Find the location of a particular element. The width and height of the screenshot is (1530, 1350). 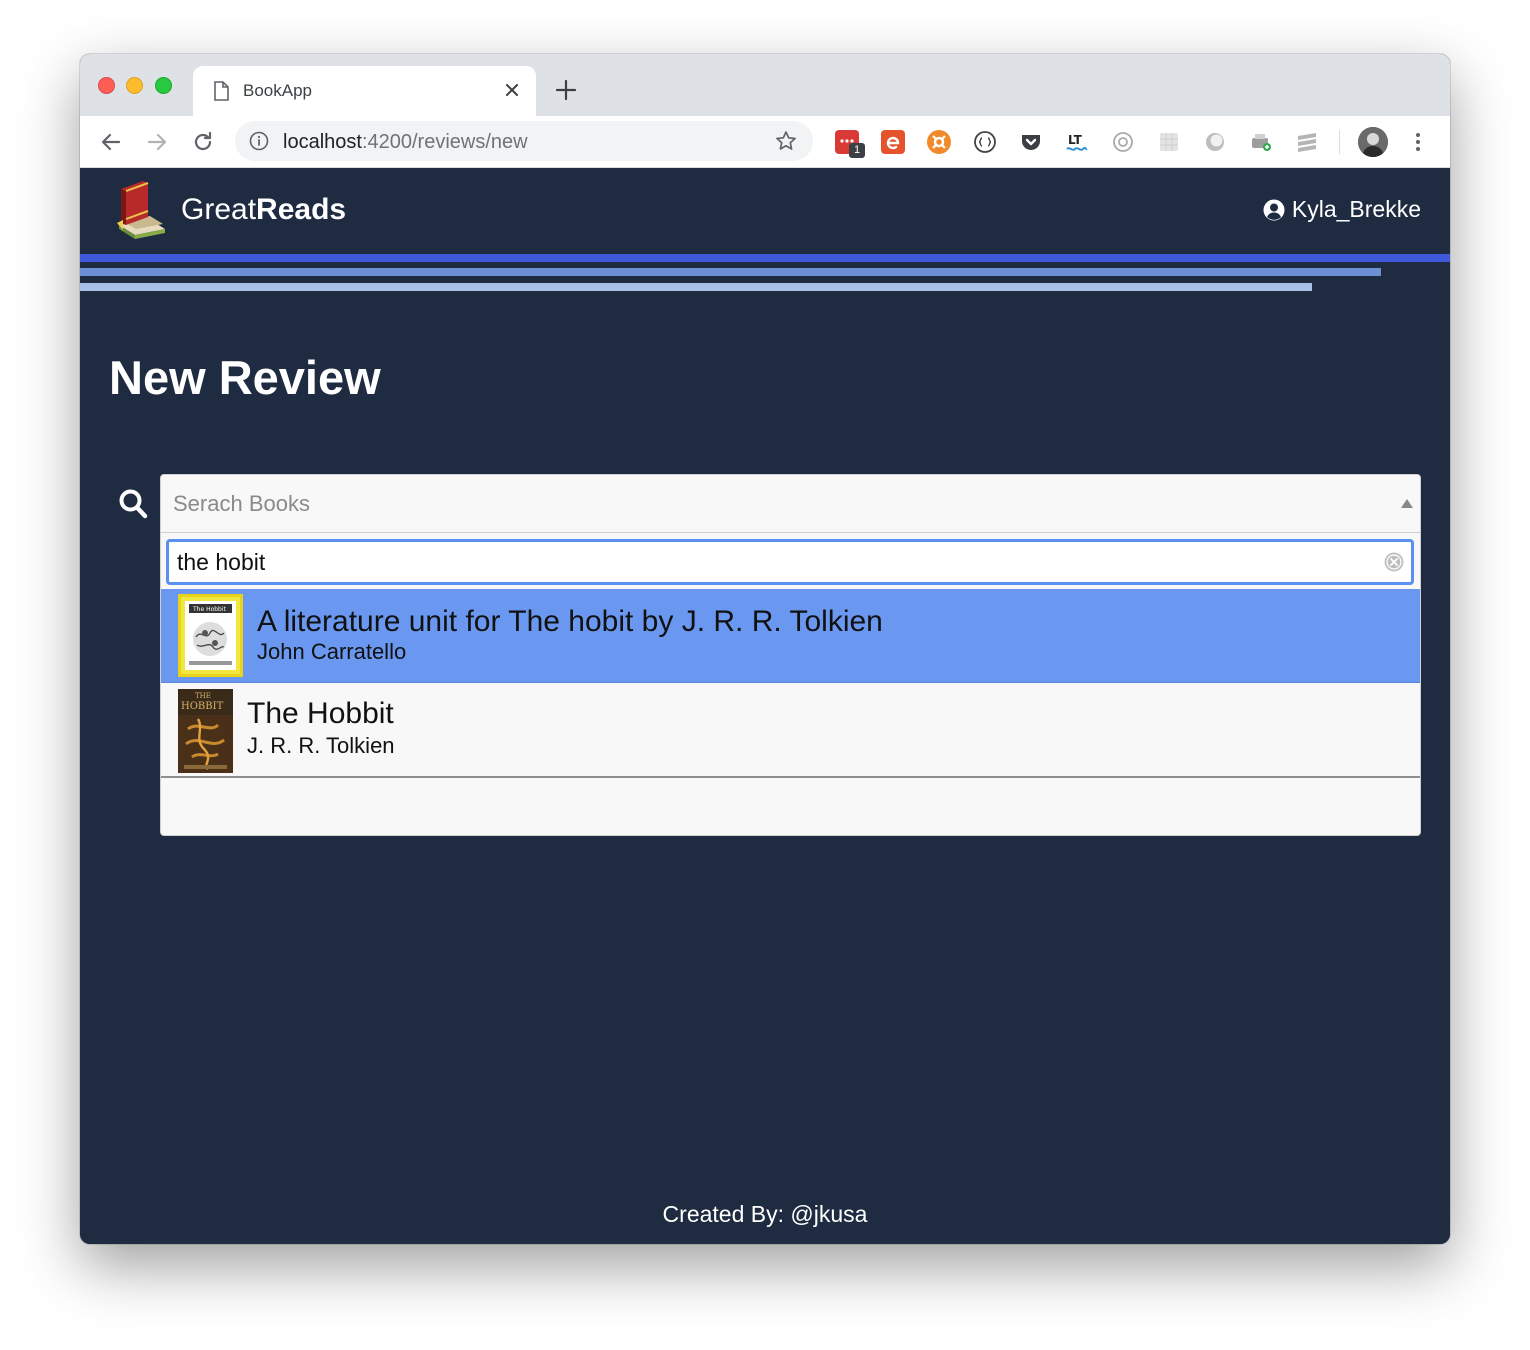

svg-text: HOBBIT is located at coordinates (202, 706).